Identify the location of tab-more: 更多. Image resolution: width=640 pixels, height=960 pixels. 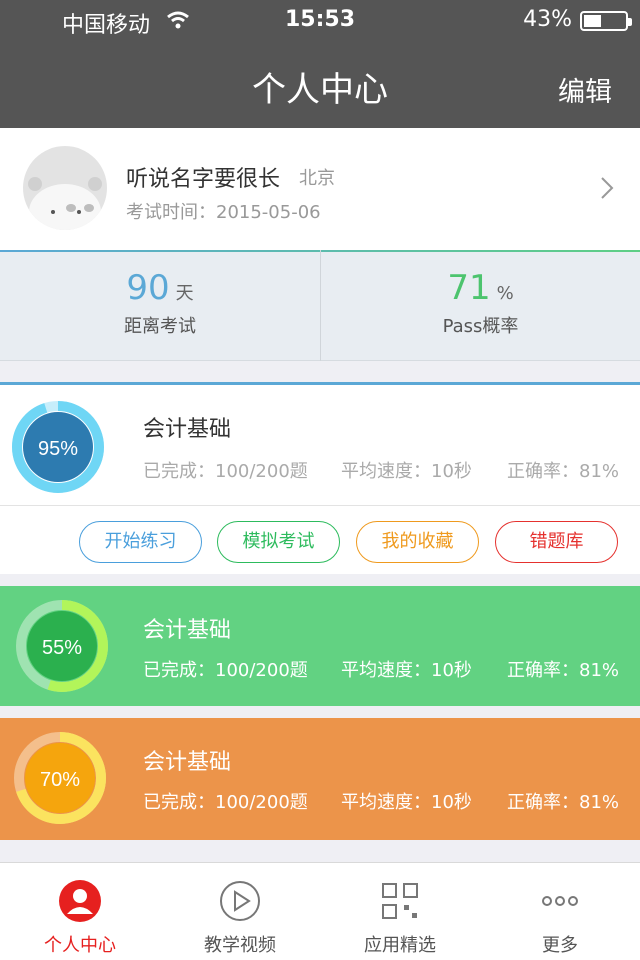
(560, 911).